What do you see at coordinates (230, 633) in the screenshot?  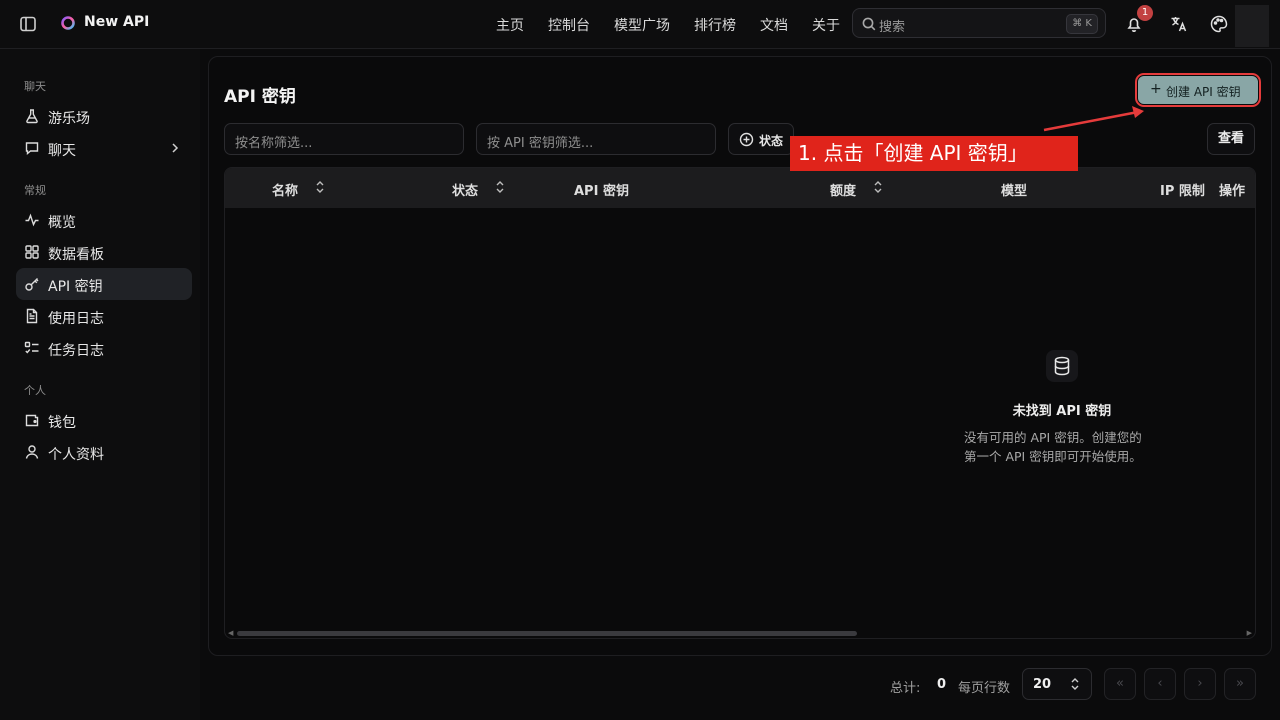 I see `scroll-left-arrow: ◀` at bounding box center [230, 633].